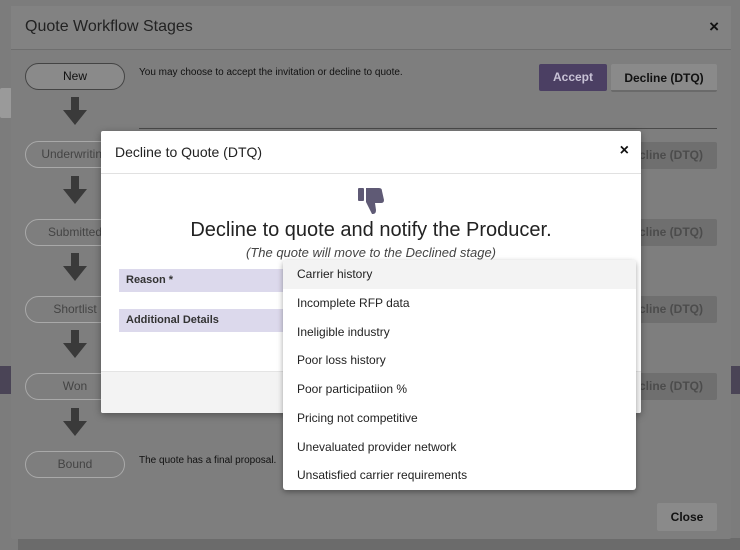 This screenshot has height=550, width=740. I want to click on dropdown-option: Ineligible industry, so click(459, 332).